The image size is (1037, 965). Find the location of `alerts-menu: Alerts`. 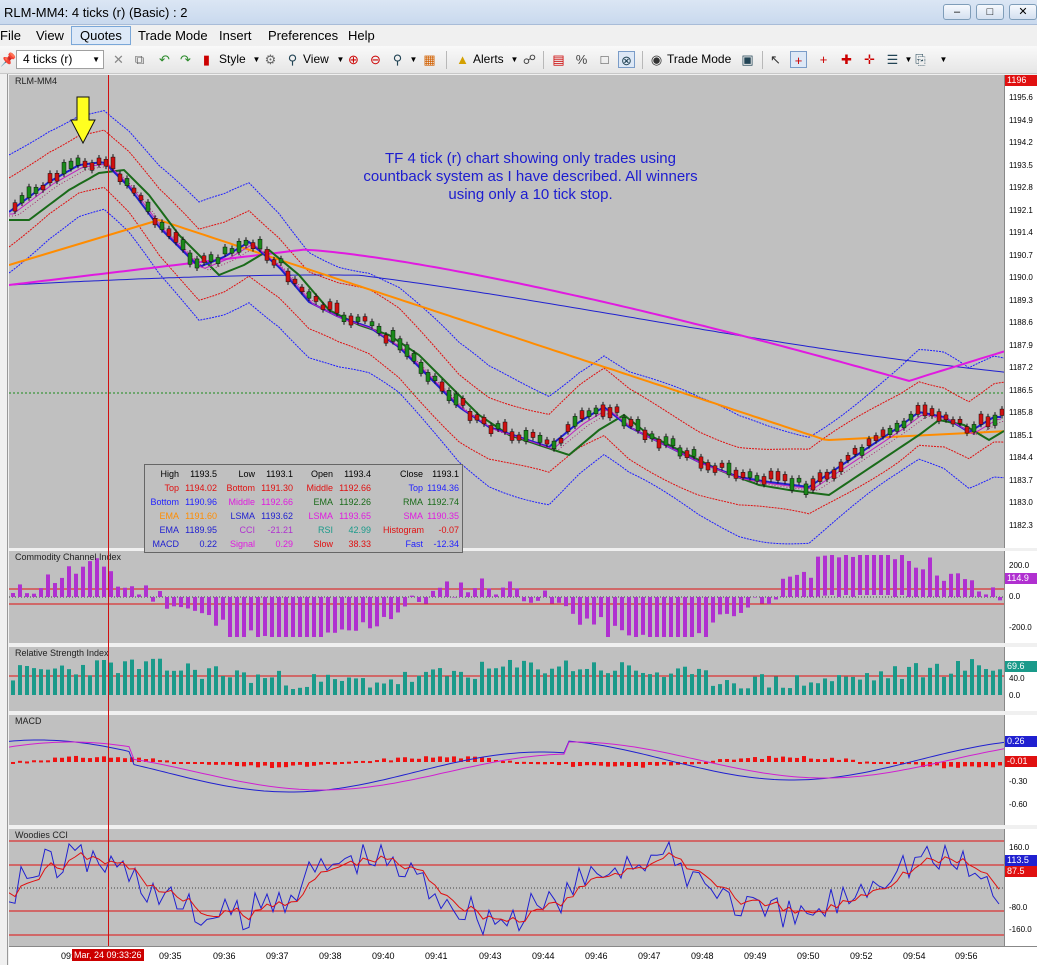

alerts-menu: Alerts is located at coordinates (488, 60).